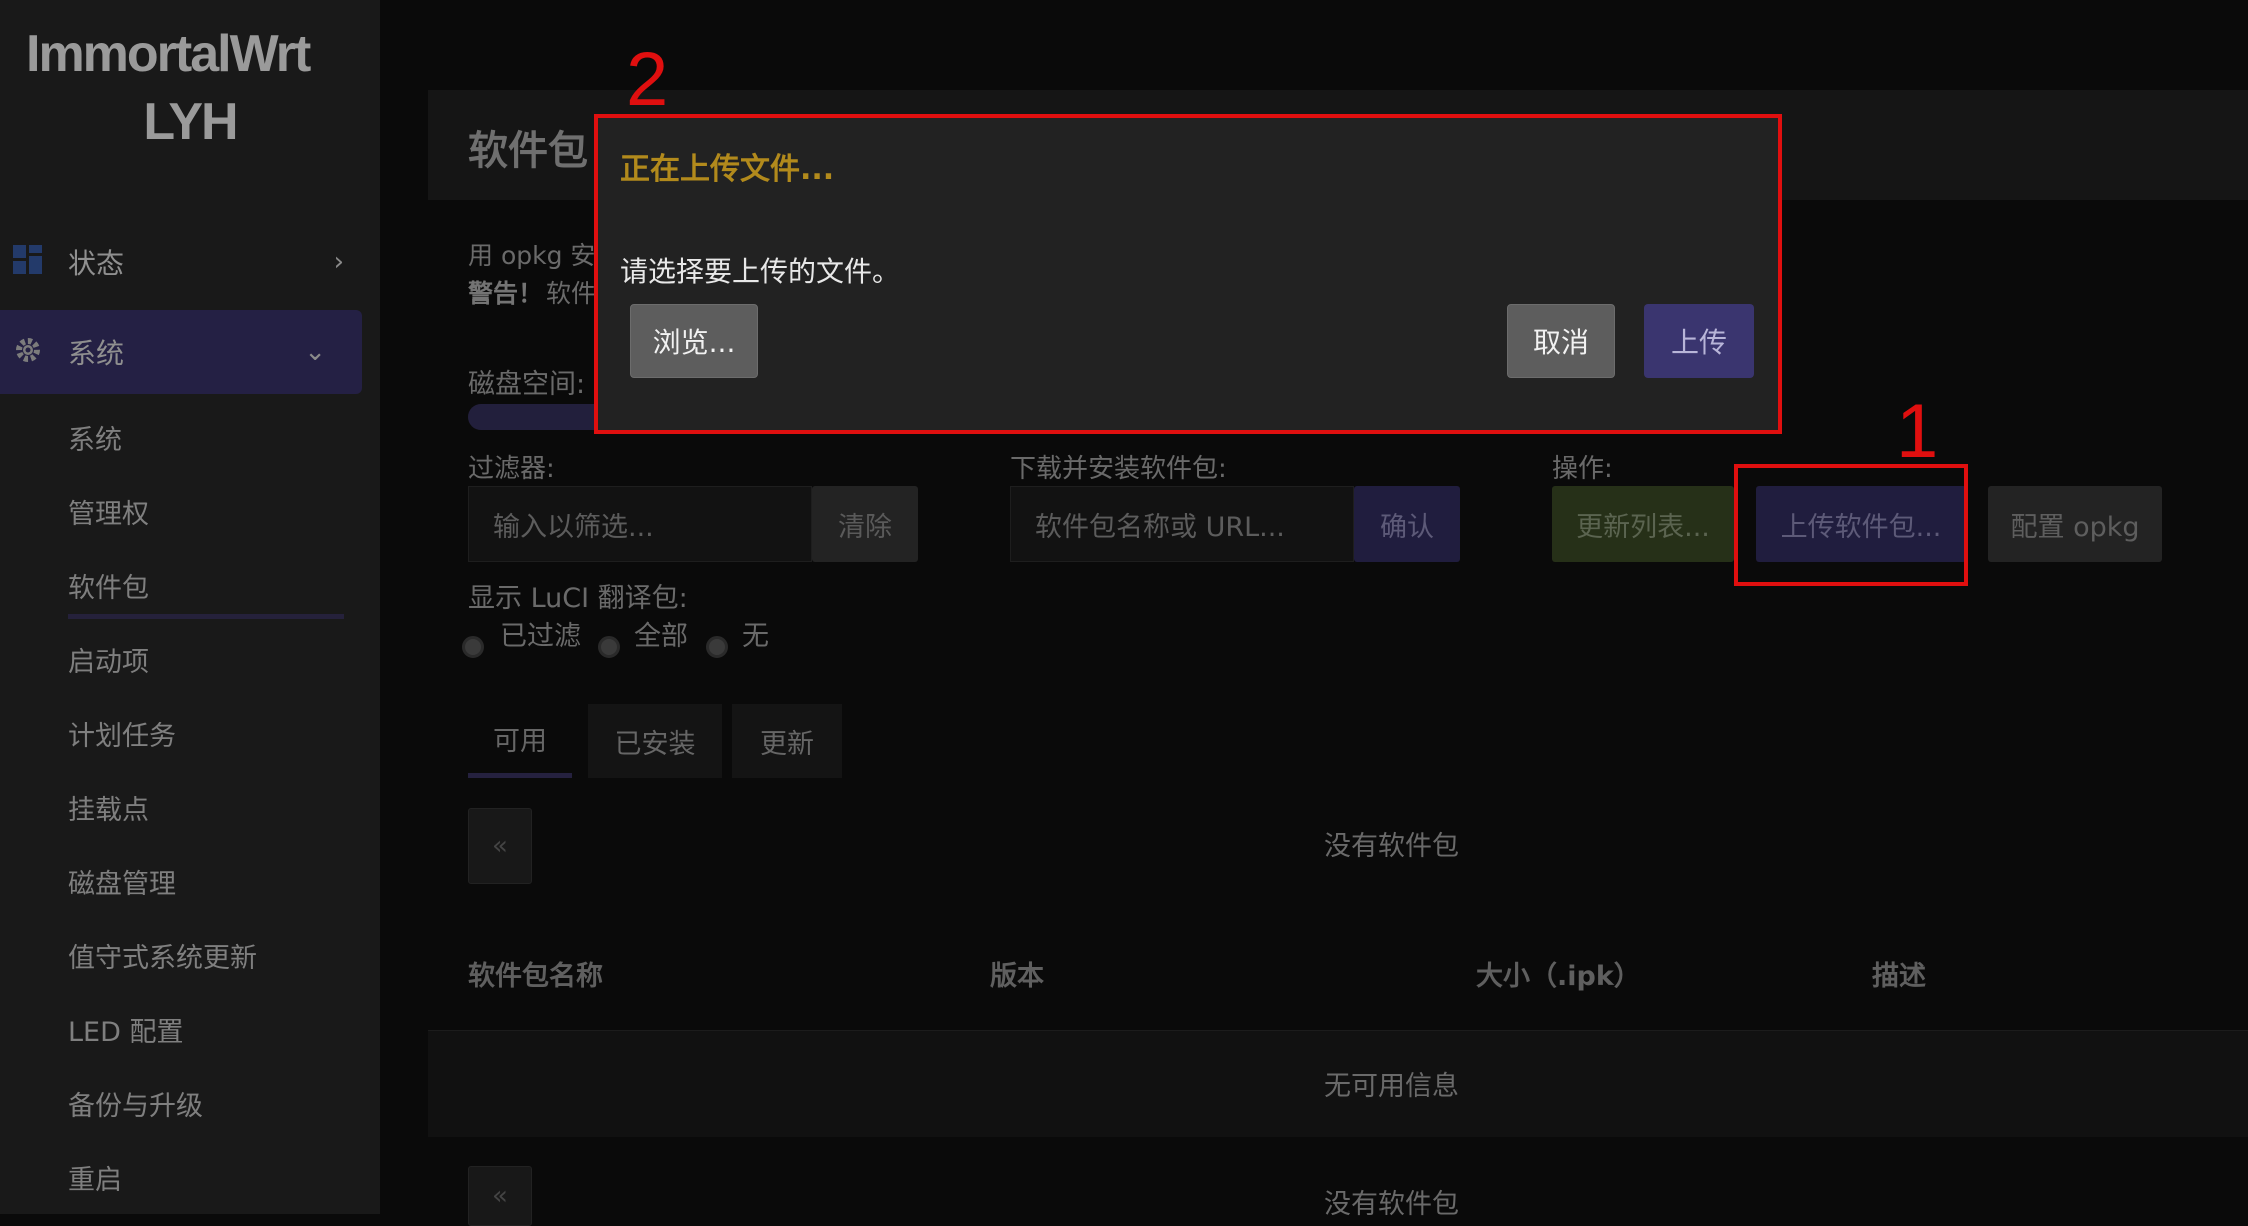 The width and height of the screenshot is (2248, 1226). I want to click on sidebar-sub-item: 系统, so click(95, 437).